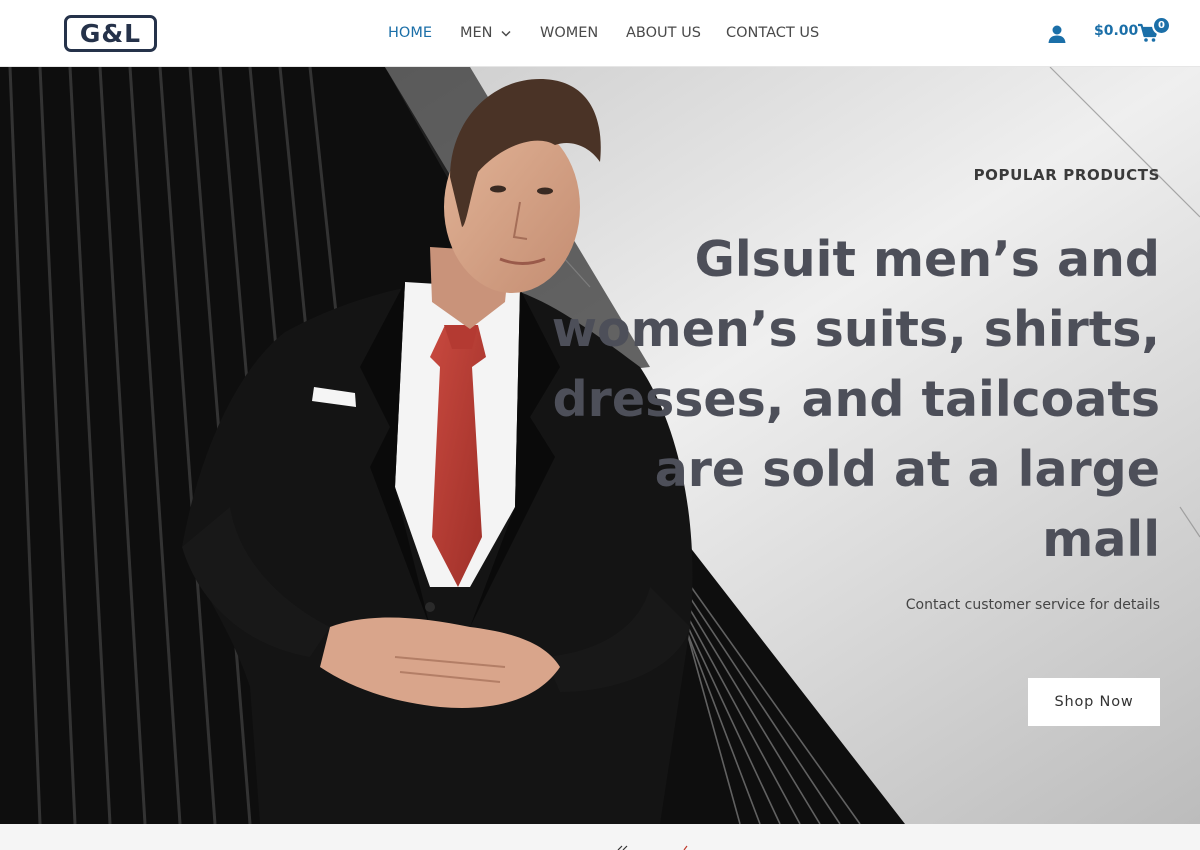 Image resolution: width=1200 pixels, height=850 pixels. Describe the element at coordinates (1032, 605) in the screenshot. I see `hero-subtitle: Contact customer service for details` at that location.